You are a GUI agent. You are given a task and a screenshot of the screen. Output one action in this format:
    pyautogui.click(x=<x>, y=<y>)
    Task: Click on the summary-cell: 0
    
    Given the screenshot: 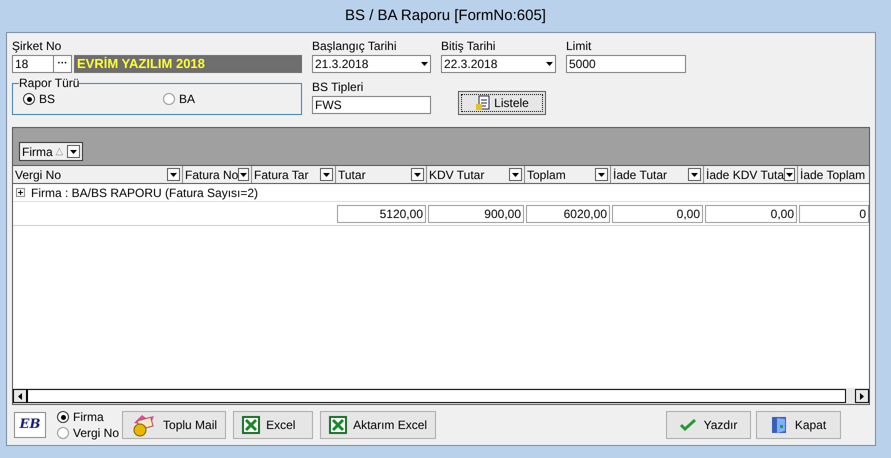 What is the action you would take?
    pyautogui.click(x=834, y=213)
    